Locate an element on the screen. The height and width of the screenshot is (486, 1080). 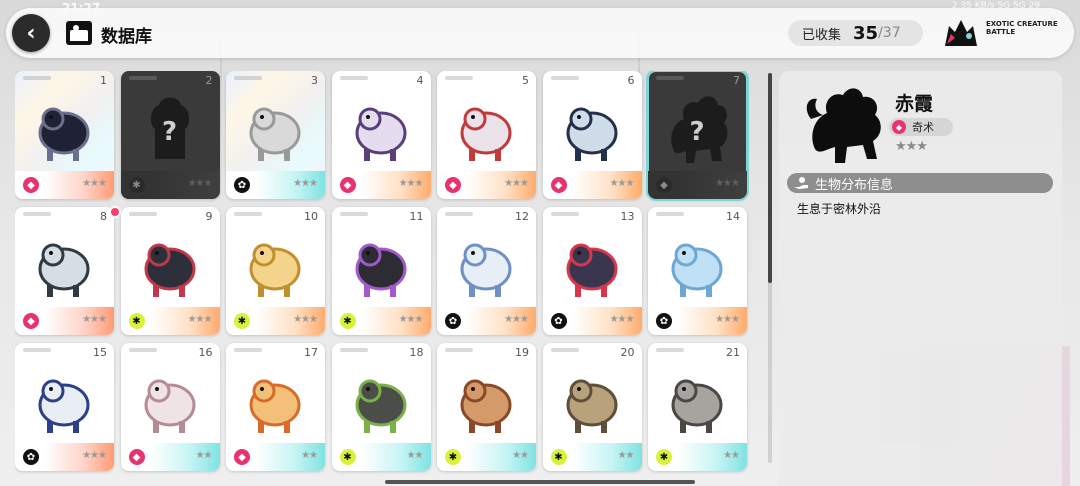
hand-plant-icon is located at coordinates (801, 183).